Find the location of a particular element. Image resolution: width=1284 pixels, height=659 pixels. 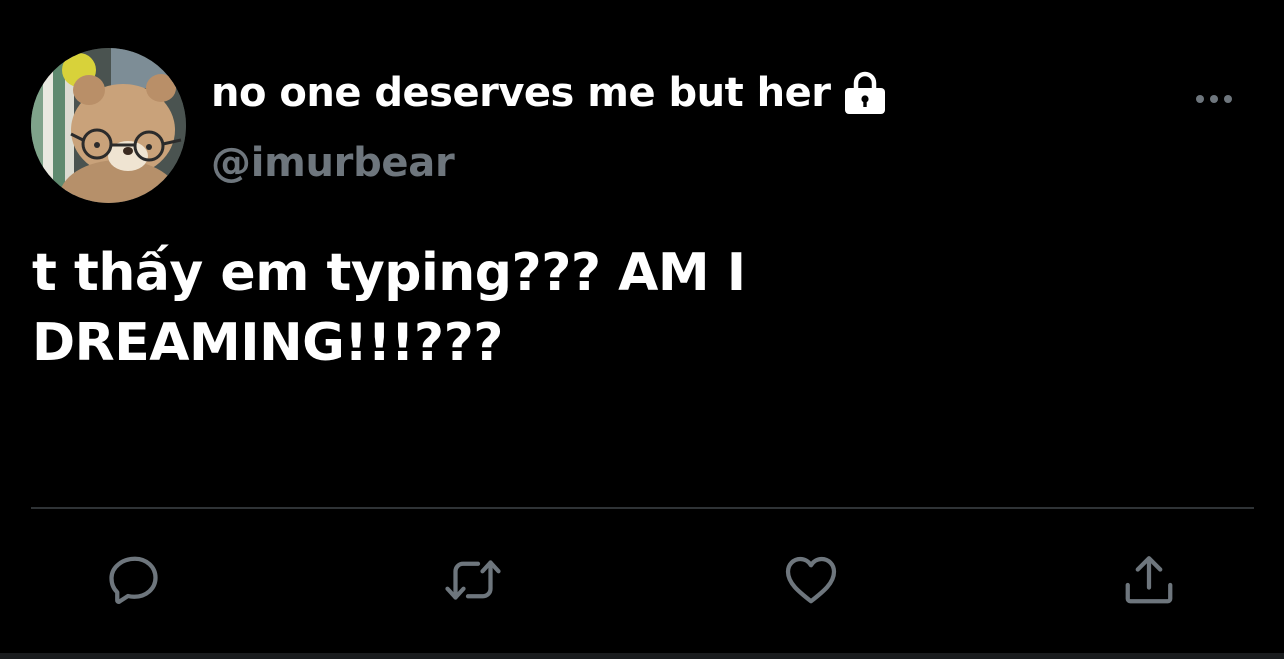

more-options-button is located at coordinates (1214, 99).